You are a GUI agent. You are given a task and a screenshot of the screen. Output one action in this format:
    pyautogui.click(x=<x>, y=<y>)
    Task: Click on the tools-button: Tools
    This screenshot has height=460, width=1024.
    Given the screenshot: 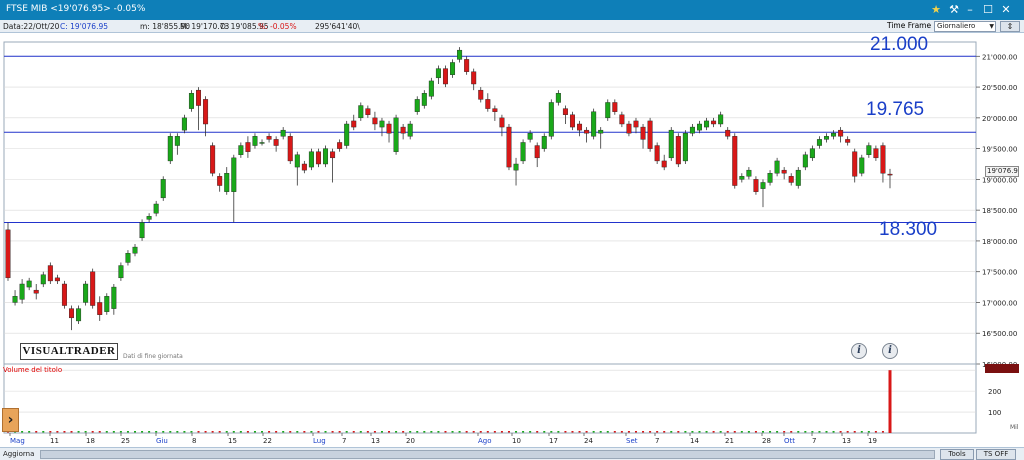 What is the action you would take?
    pyautogui.click(x=957, y=454)
    